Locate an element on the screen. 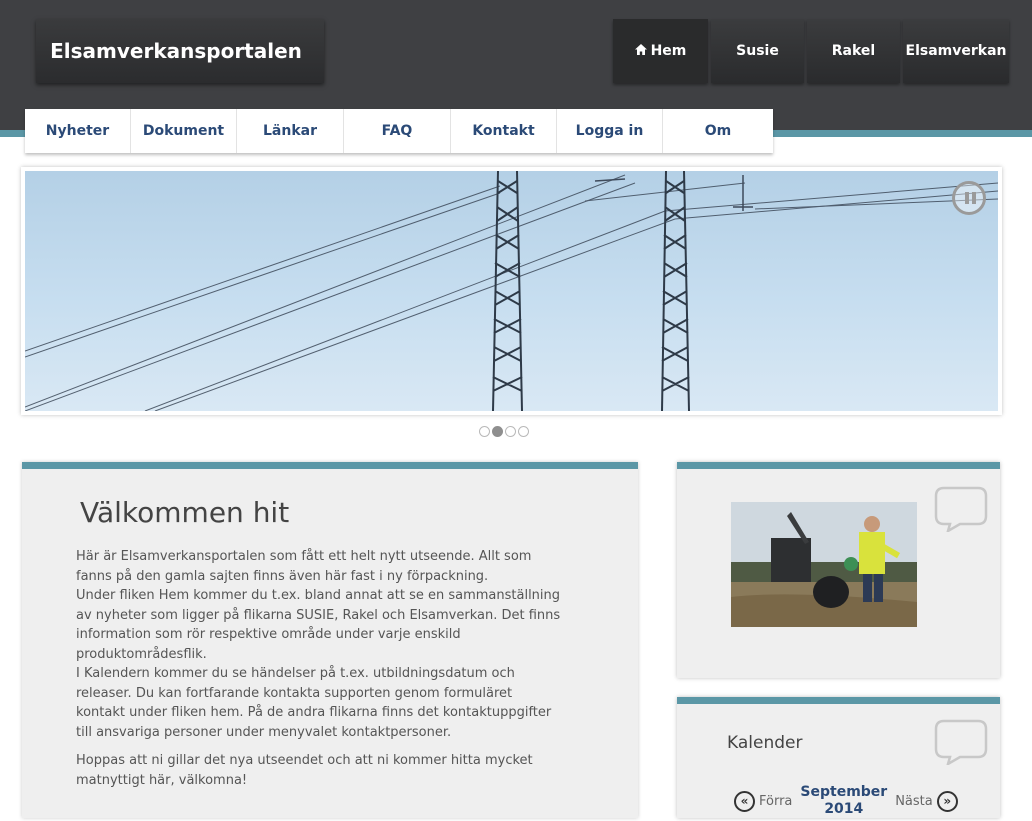 The width and height of the screenshot is (1032, 821). slider-pagination is located at coordinates (504, 431).